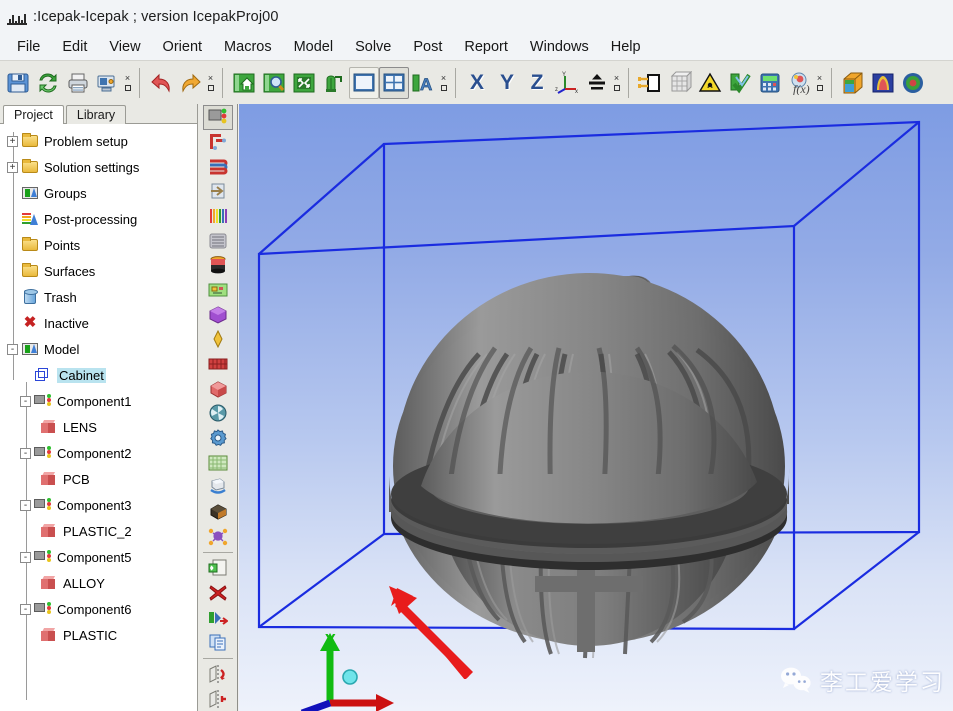  What do you see at coordinates (98, 401) in the screenshot?
I see `tree-item-component1: - Component1` at bounding box center [98, 401].